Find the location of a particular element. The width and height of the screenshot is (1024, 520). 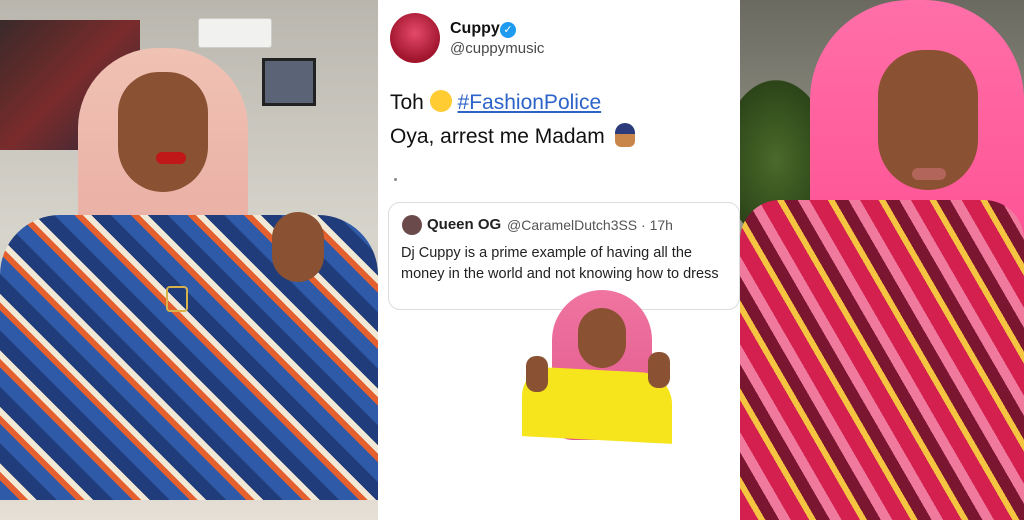

tweet-line-1: Toh #FashionPolice is located at coordinates (512, 103).